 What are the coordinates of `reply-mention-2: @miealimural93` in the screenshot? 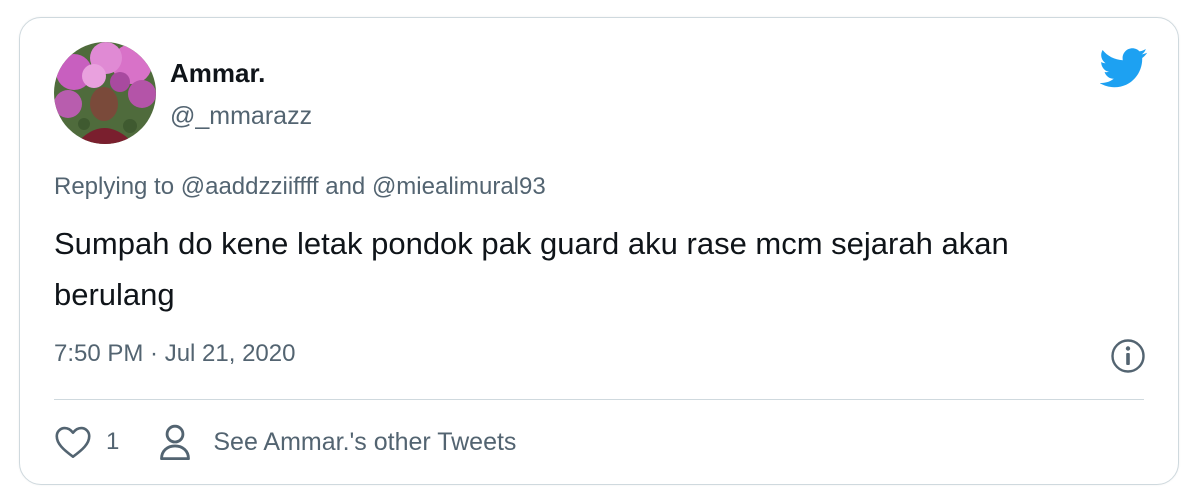 It's located at (459, 186).